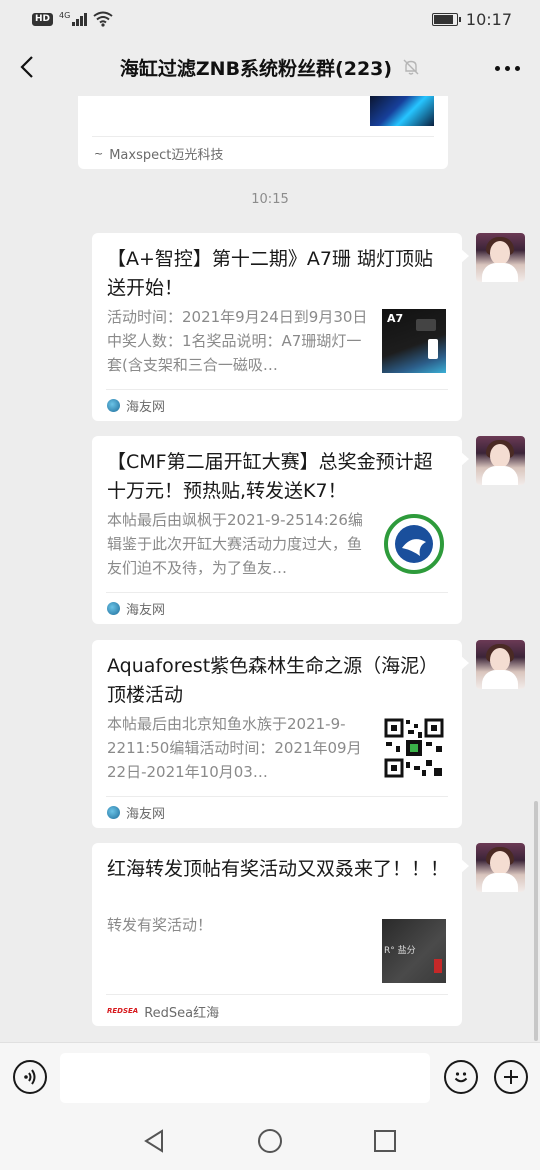 The image size is (540, 1170). What do you see at coordinates (273, 680) in the screenshot?
I see `card-title: Aquaforest紫色森林生命之源（海泥）顶楼活动` at bounding box center [273, 680].